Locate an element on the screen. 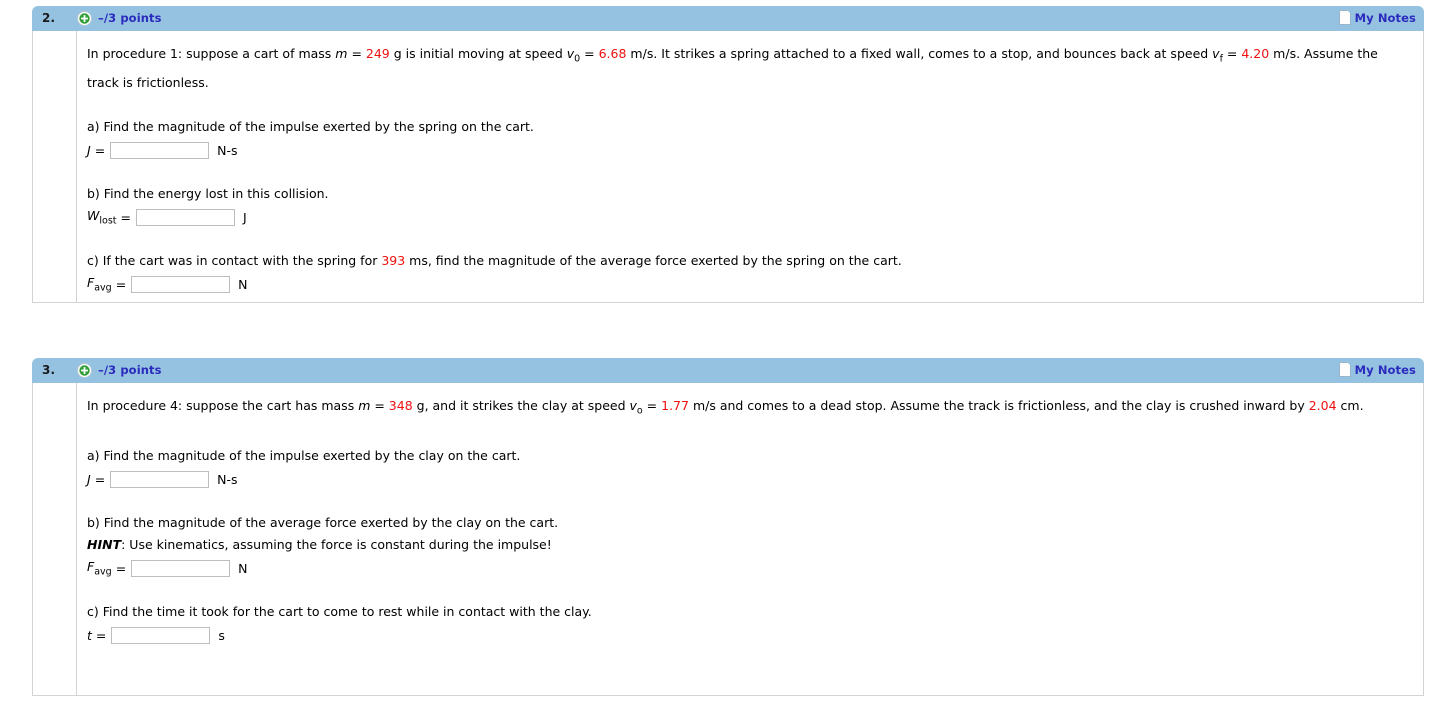 The width and height of the screenshot is (1440, 703). var-v0: vo is located at coordinates (636, 407).